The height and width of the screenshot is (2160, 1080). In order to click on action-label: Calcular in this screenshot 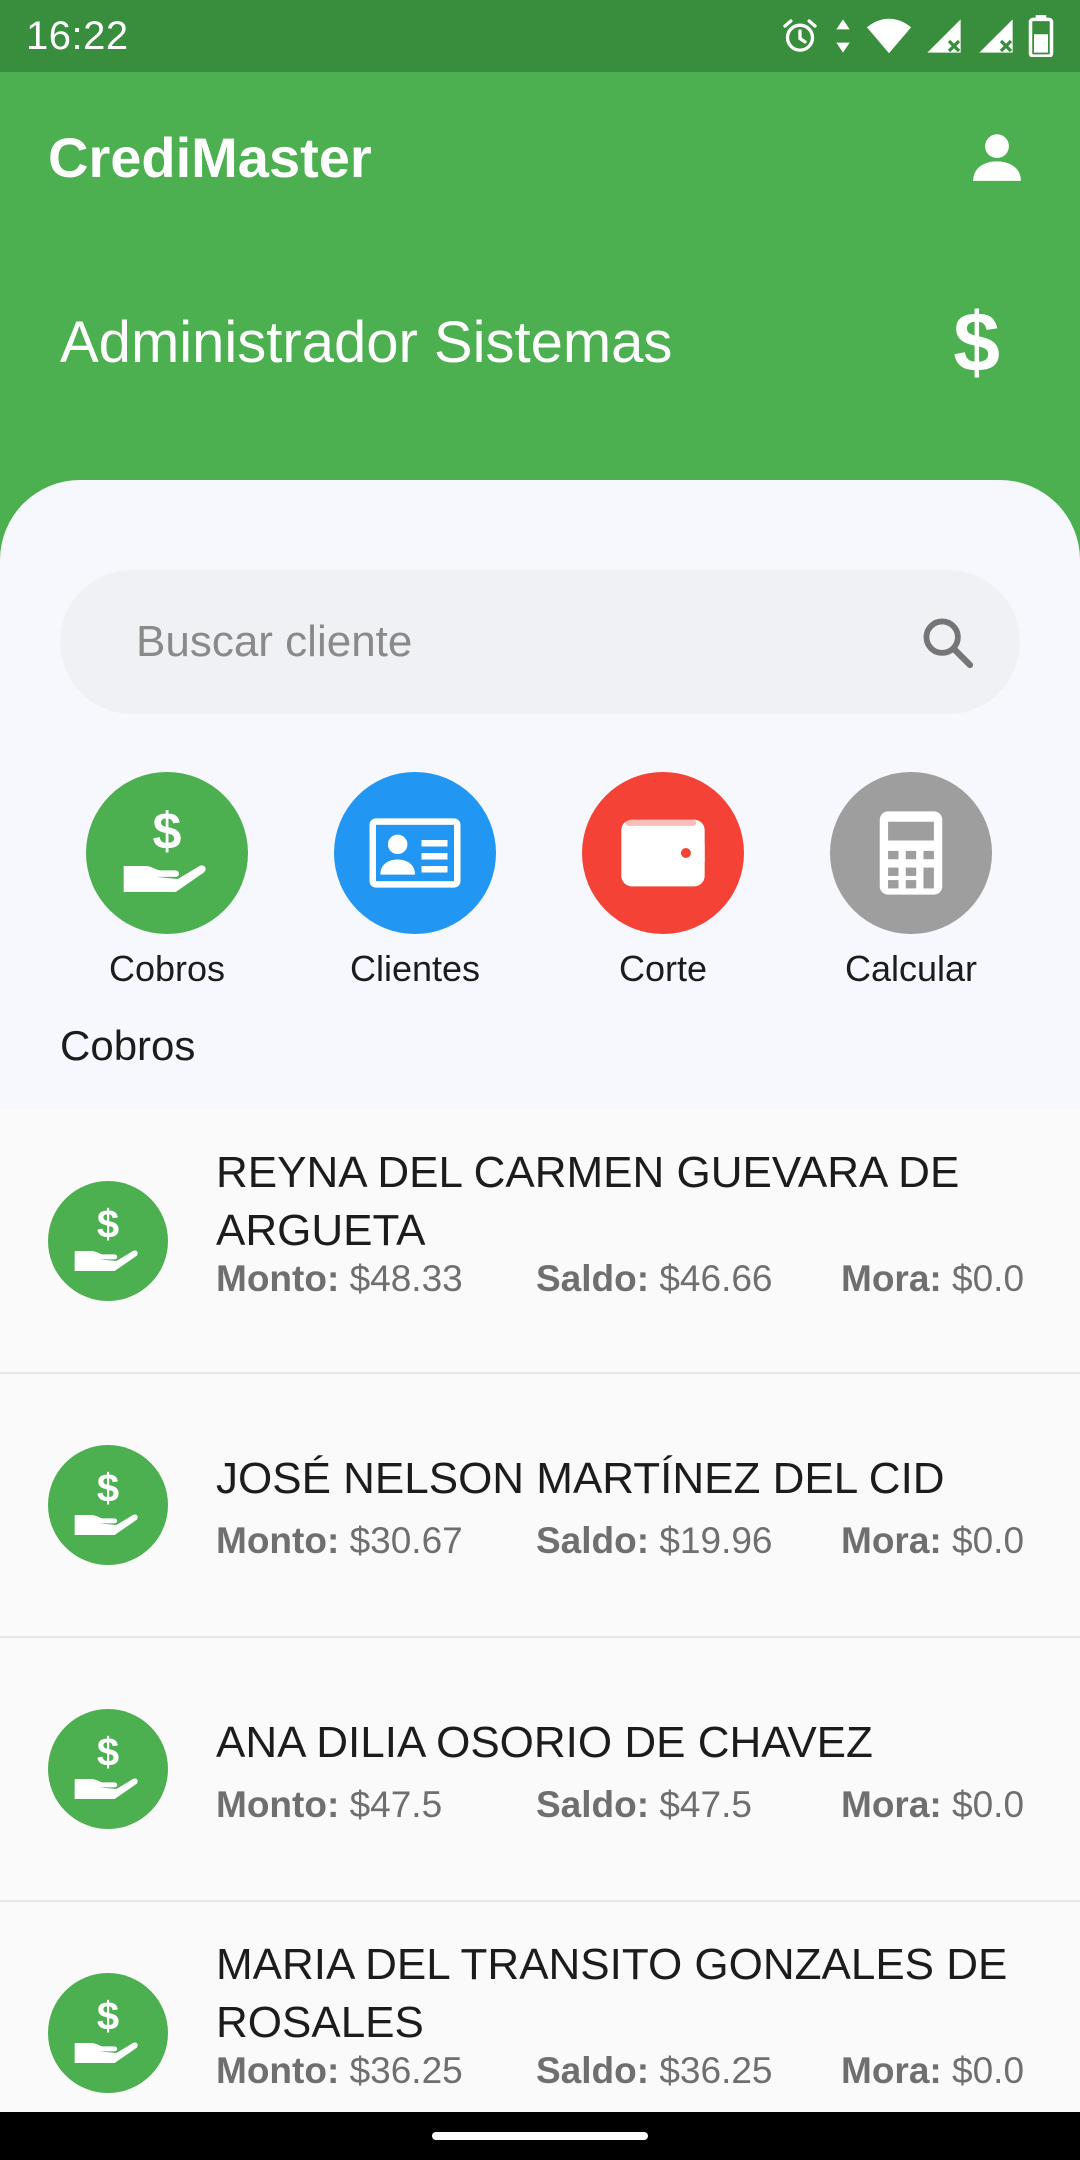, I will do `click(911, 968)`.